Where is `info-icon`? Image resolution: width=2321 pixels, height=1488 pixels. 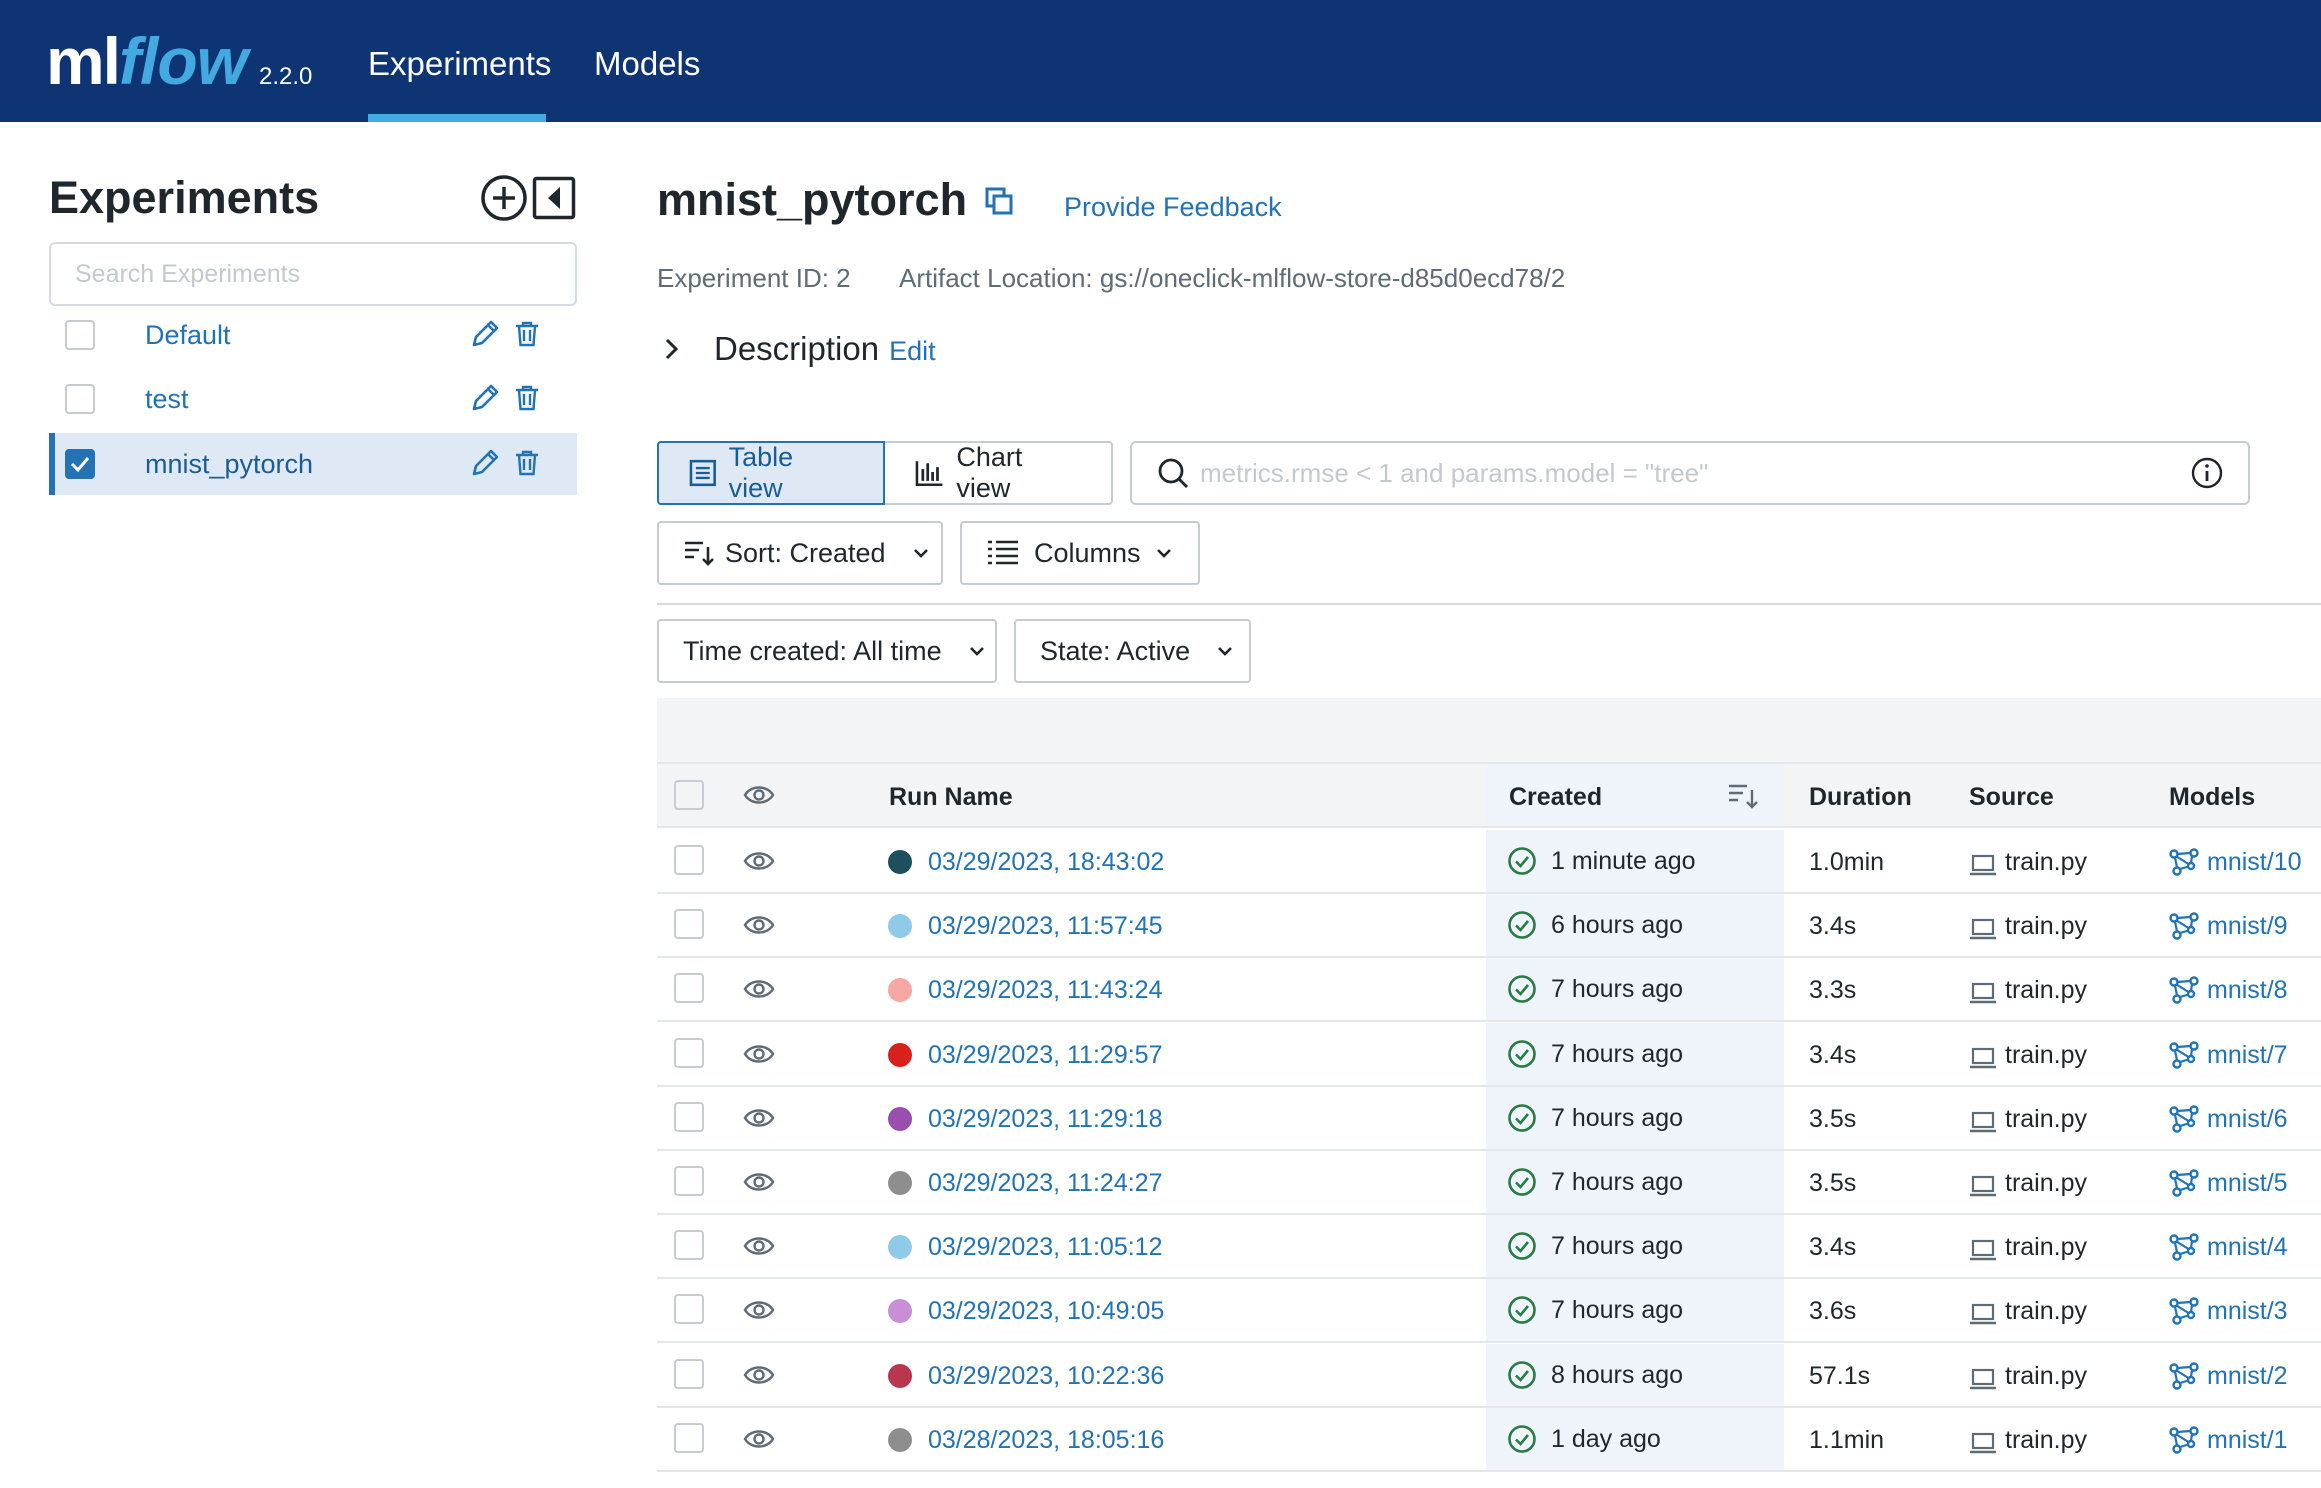
info-icon is located at coordinates (2207, 473).